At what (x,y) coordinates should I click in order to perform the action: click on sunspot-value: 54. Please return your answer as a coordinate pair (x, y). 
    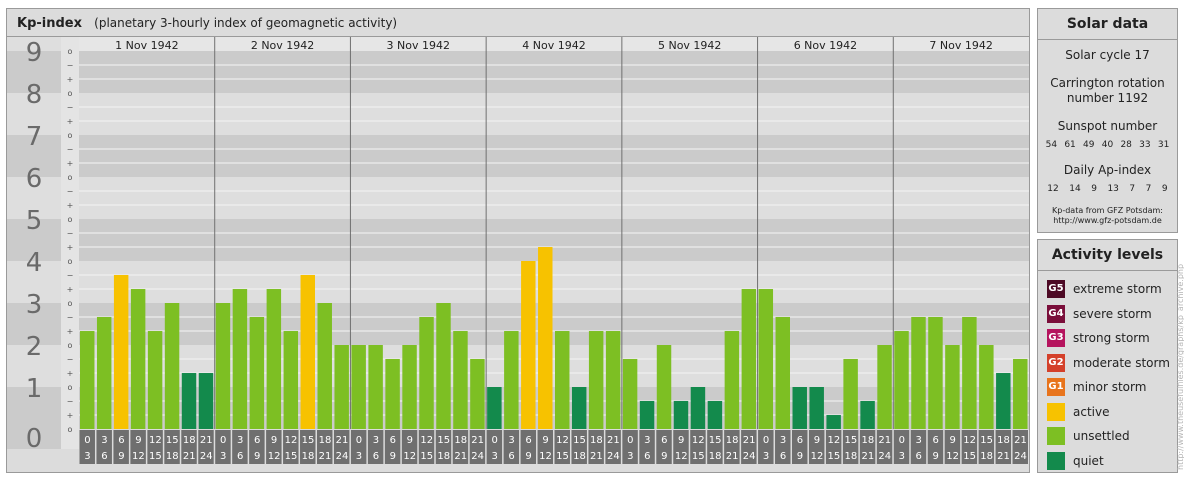
    Looking at the image, I should click on (1051, 145).